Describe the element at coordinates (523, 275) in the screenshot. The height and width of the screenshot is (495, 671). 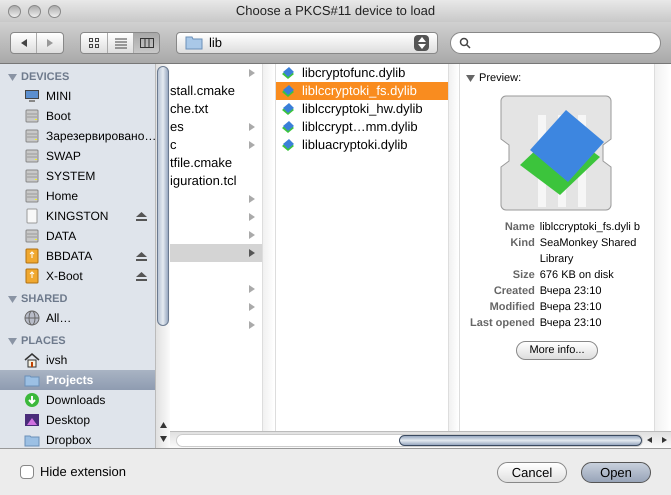
I see `property-label: Size` at that location.